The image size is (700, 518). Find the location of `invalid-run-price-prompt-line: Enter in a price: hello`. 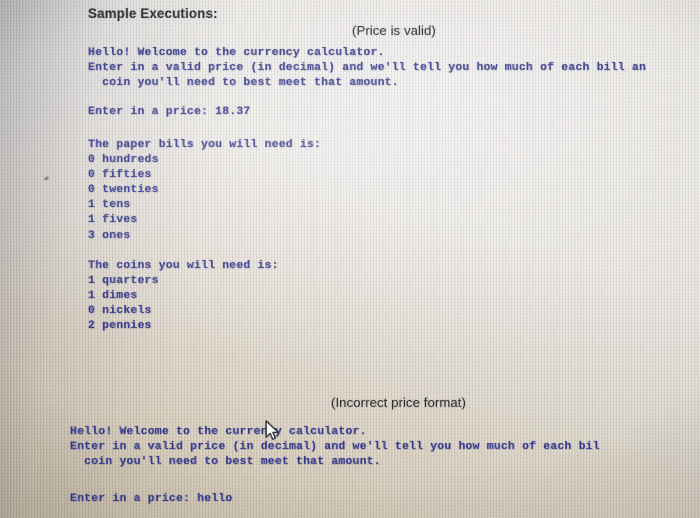

invalid-run-price-prompt-line: Enter in a price: hello is located at coordinates (151, 499).